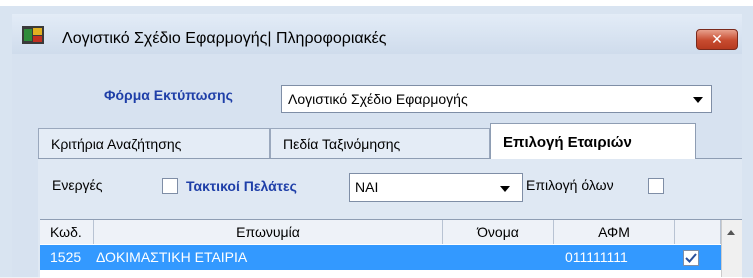  What do you see at coordinates (596, 257) in the screenshot?
I see `row-afm: 011111111` at bounding box center [596, 257].